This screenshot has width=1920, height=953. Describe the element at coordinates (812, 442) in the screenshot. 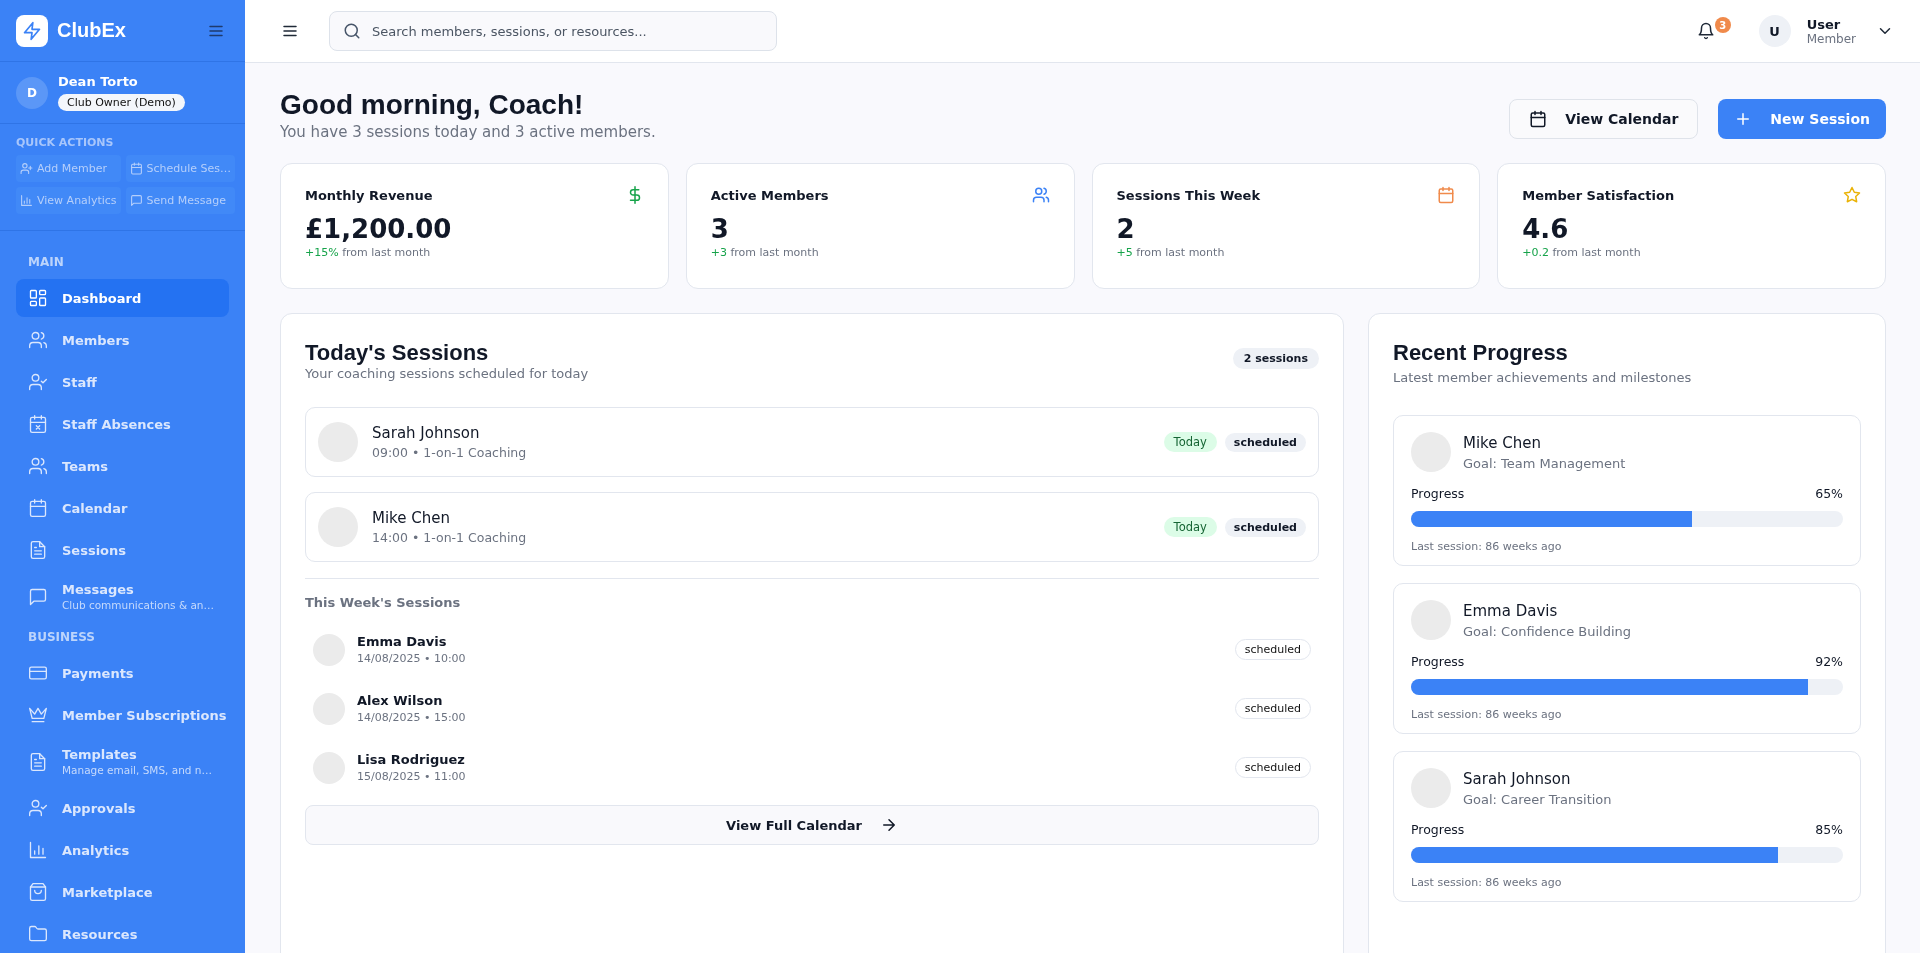

I see `session-card: Sarah Johnson 09:00 • 1-on-1 Coaching Today scheduled` at that location.